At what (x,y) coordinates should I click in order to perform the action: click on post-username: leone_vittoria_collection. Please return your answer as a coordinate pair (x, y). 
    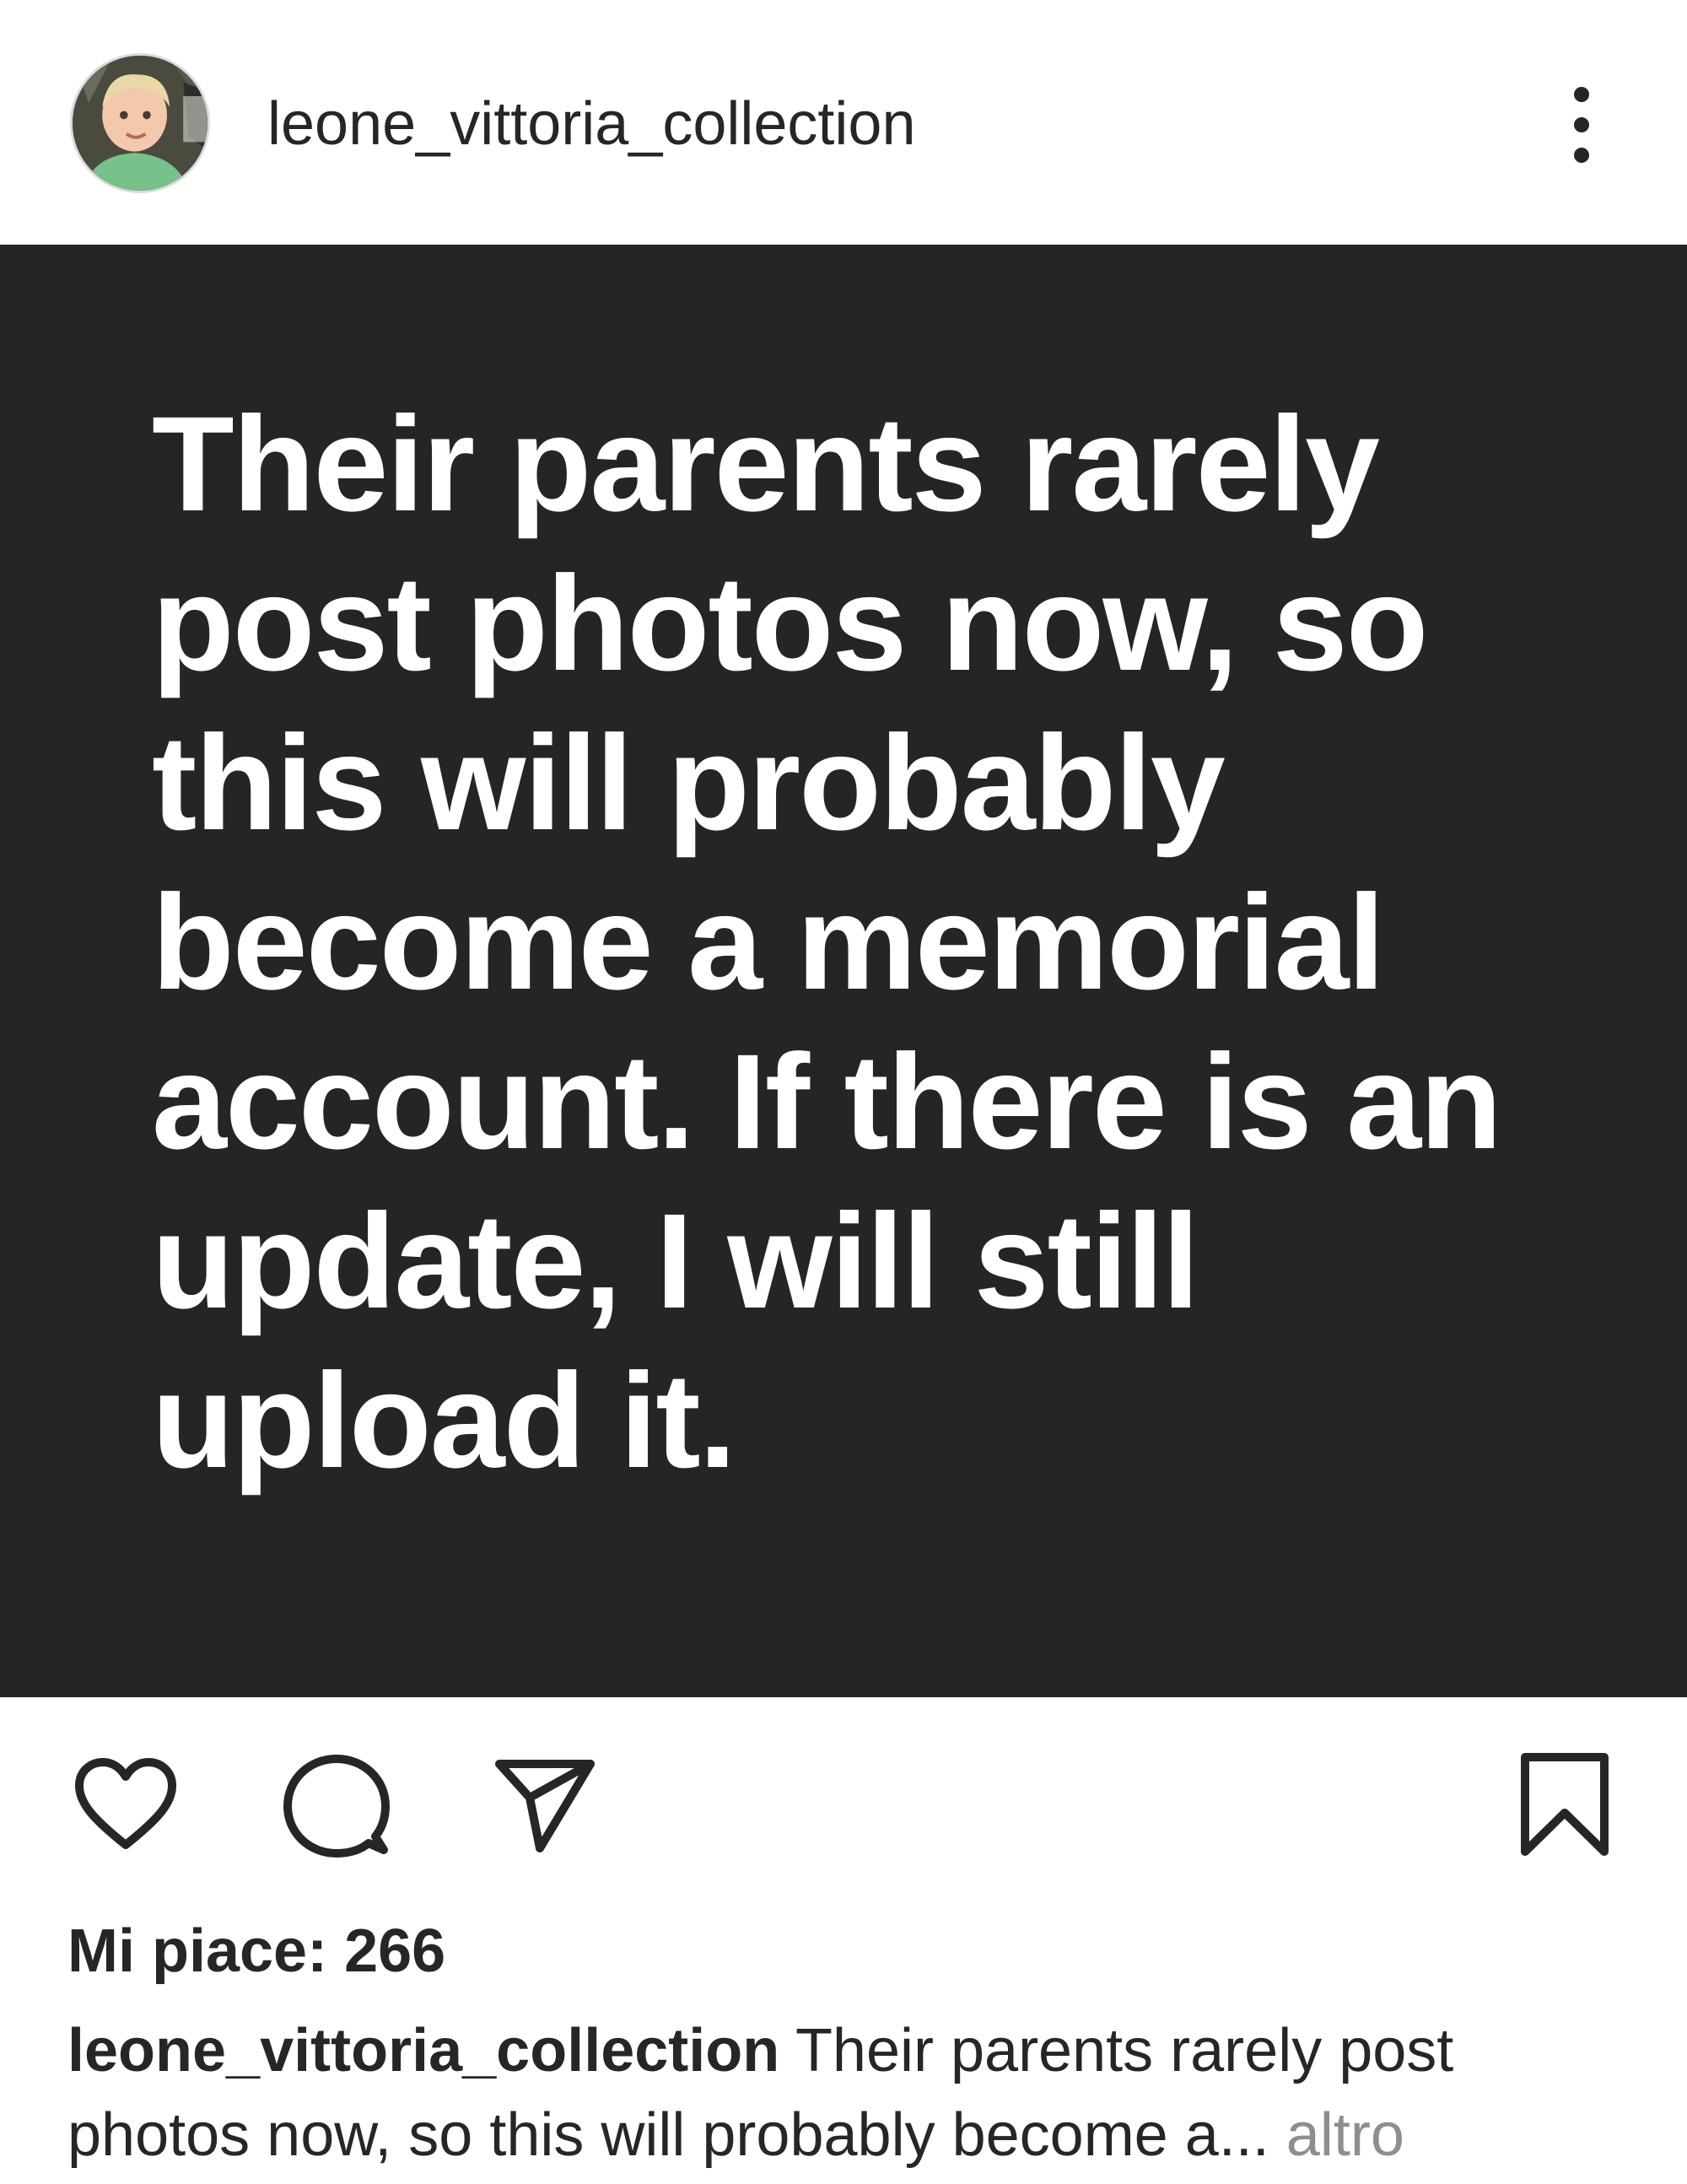
    Looking at the image, I should click on (591, 124).